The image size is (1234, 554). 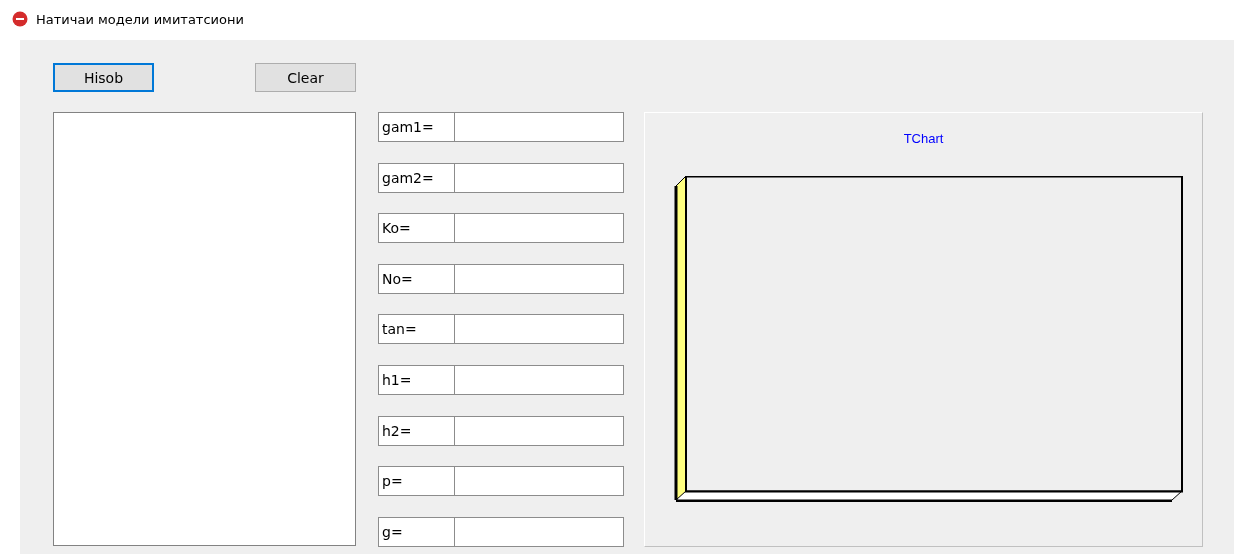 What do you see at coordinates (416, 531) in the screenshot?
I see `field-label: g=` at bounding box center [416, 531].